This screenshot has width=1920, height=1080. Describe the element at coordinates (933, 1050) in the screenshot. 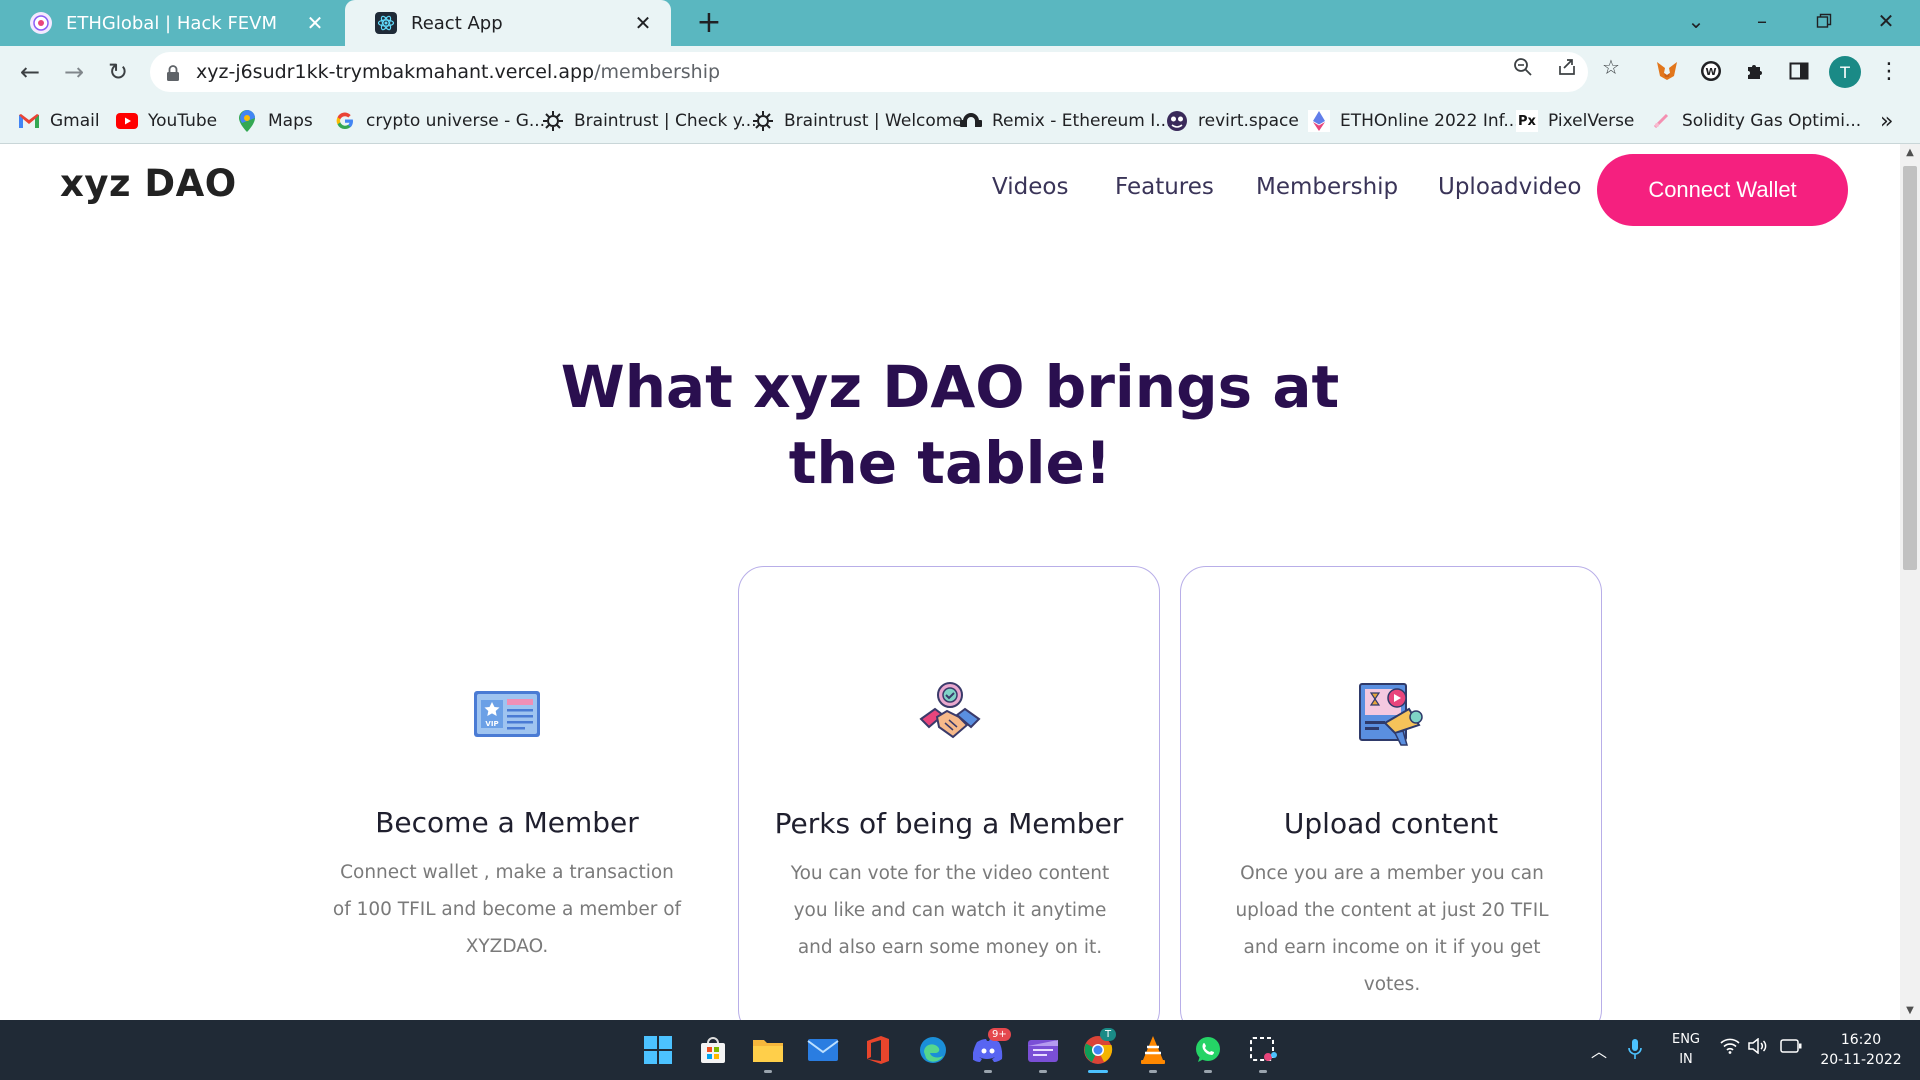

I see `edge-icon` at that location.